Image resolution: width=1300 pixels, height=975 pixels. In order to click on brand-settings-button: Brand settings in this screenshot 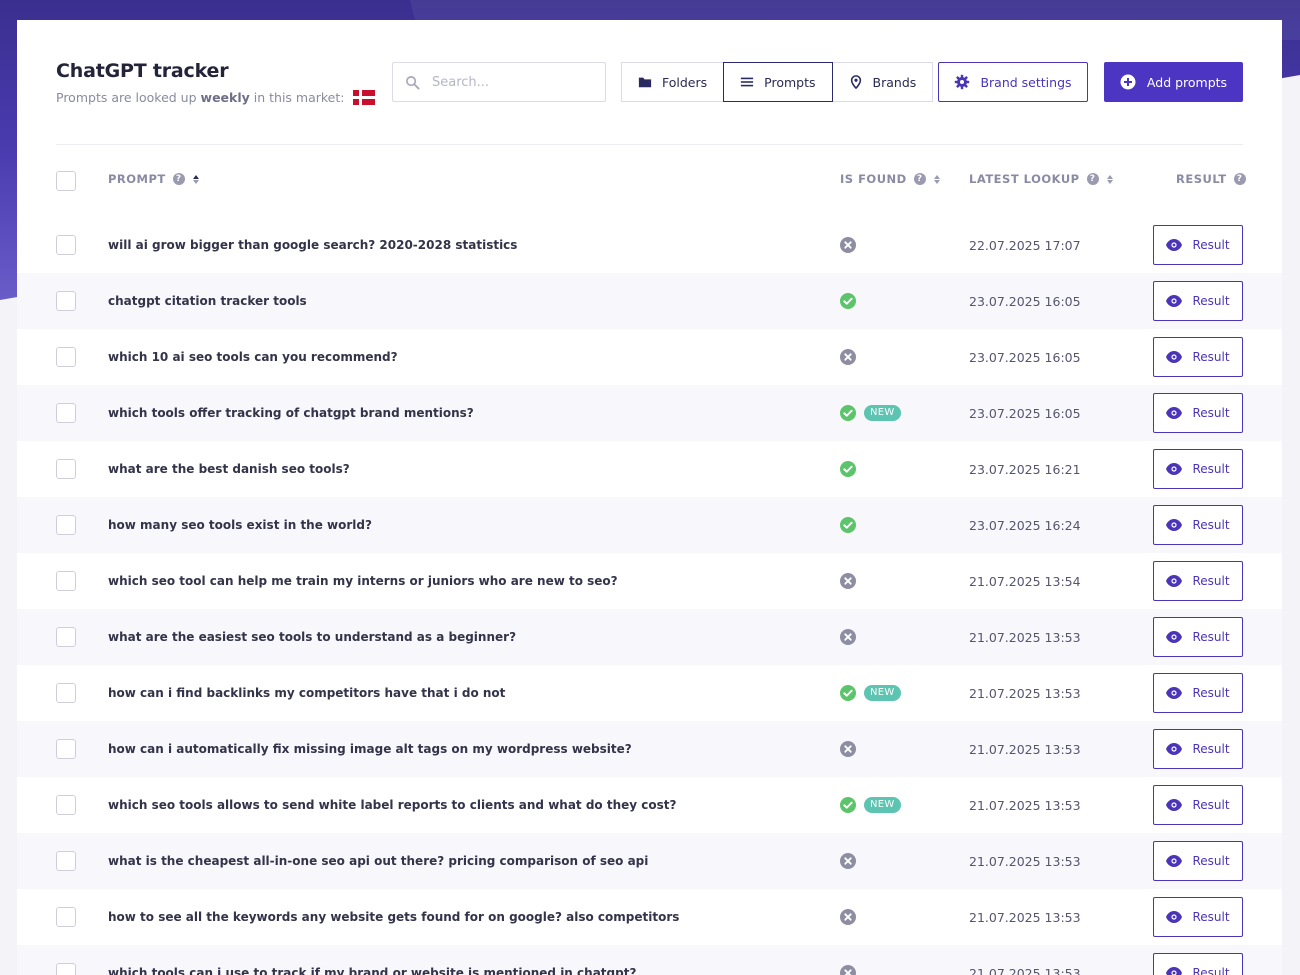, I will do `click(1013, 82)`.